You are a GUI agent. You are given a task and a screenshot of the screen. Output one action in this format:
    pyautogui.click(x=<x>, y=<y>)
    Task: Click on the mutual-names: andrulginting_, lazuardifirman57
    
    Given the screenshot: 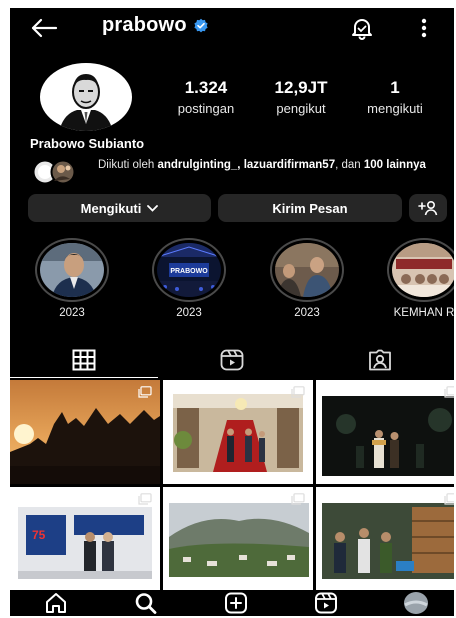 What is the action you would take?
    pyautogui.click(x=246, y=165)
    